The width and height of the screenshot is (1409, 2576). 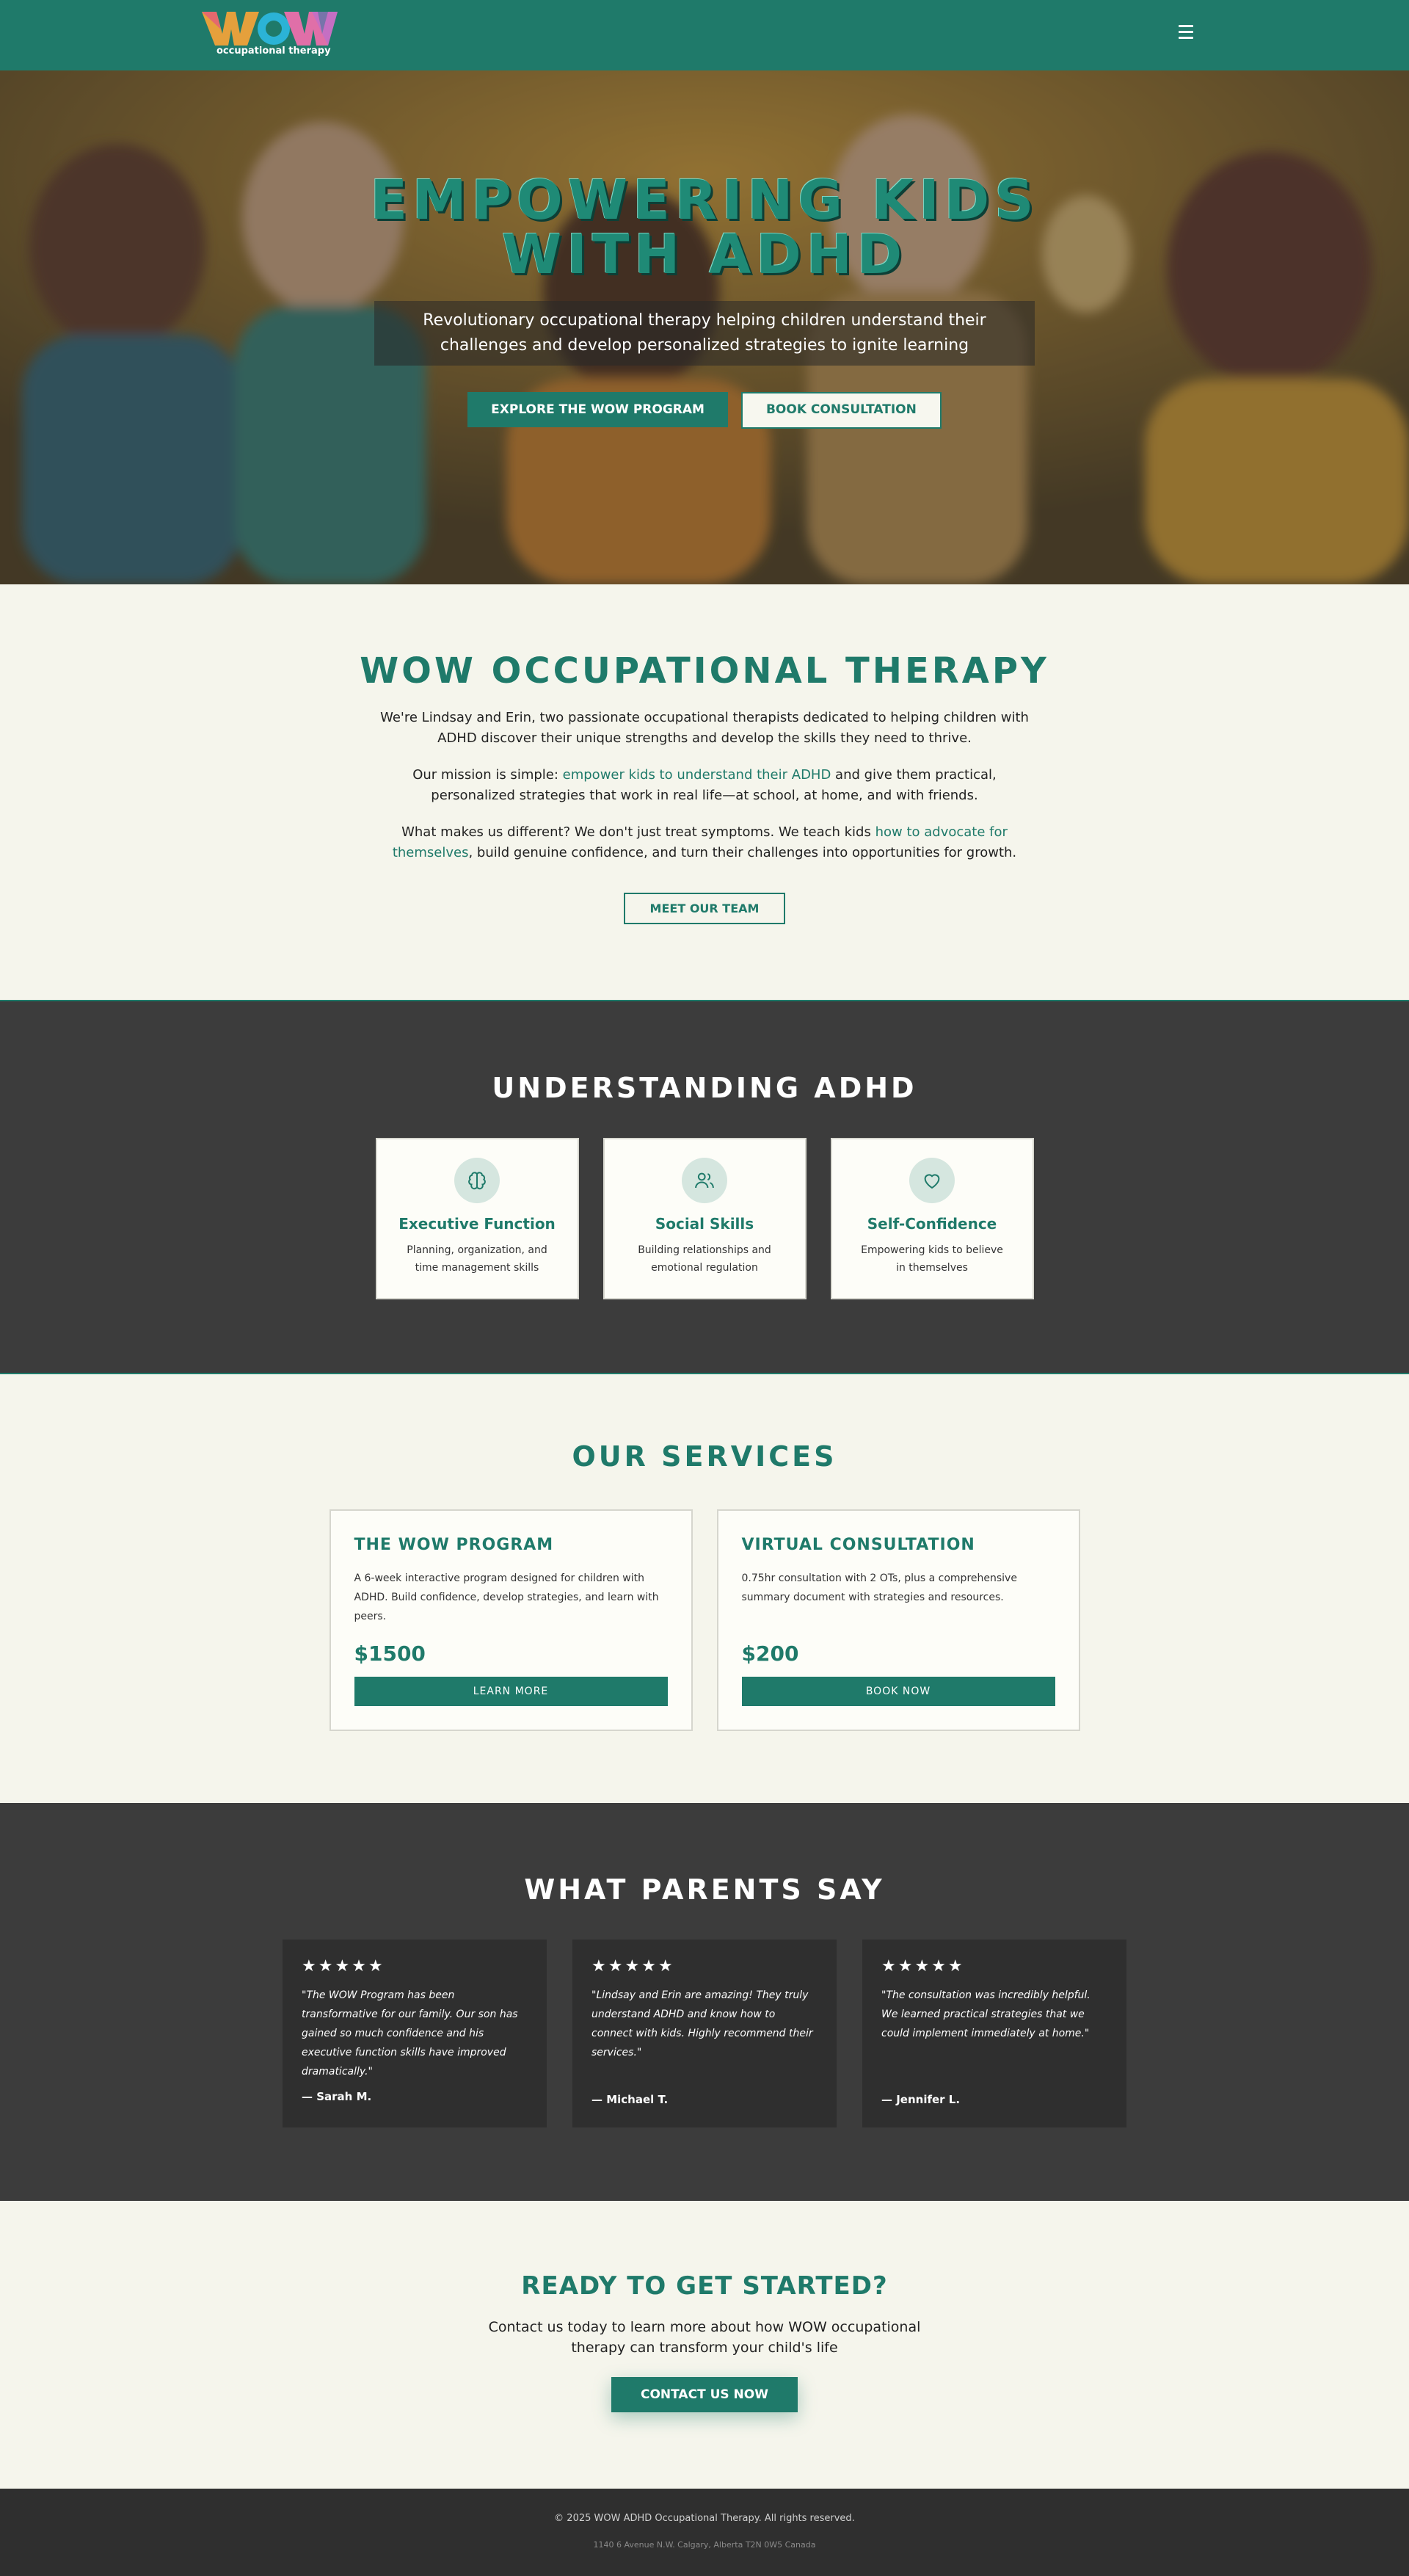 What do you see at coordinates (932, 1224) in the screenshot?
I see `adhd-card-title: Self-Confidence` at bounding box center [932, 1224].